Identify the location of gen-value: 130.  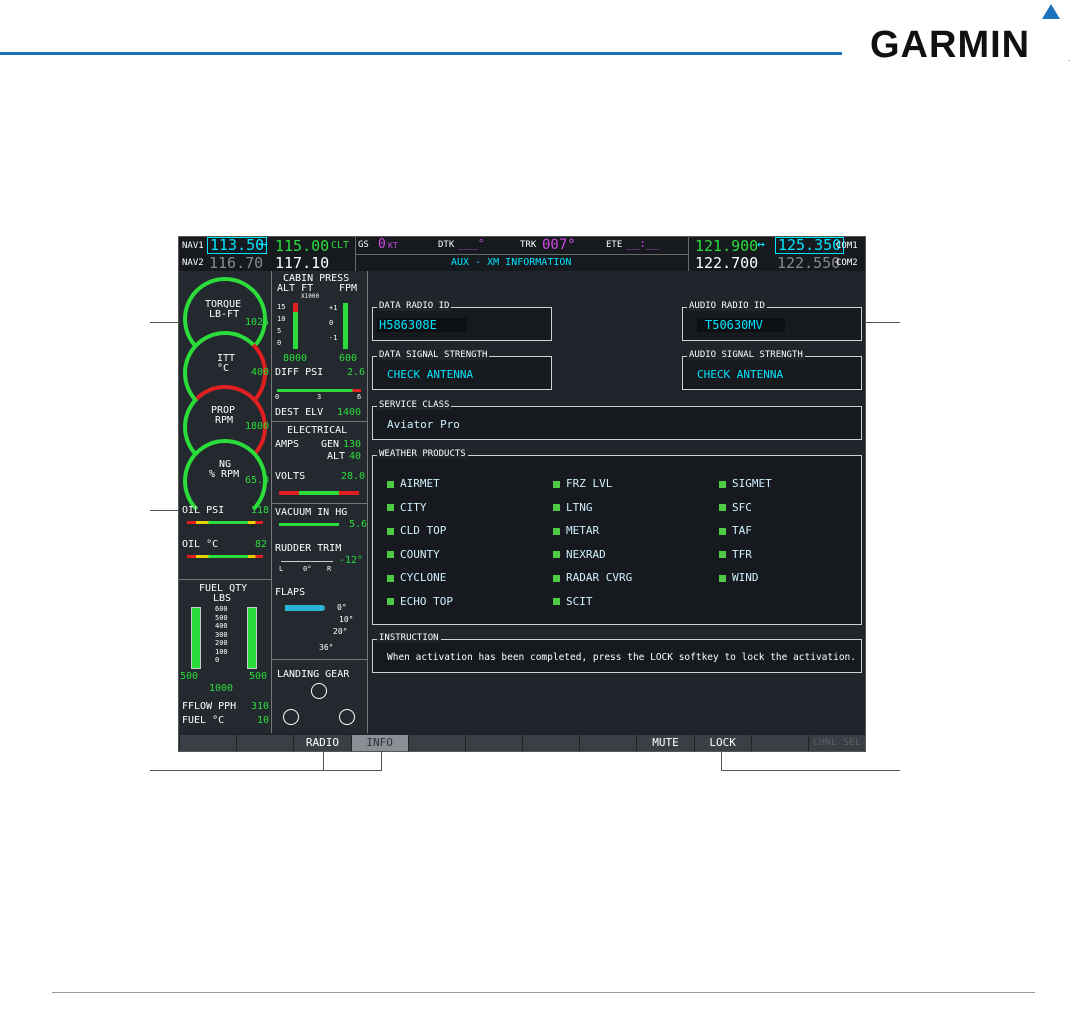
(352, 444).